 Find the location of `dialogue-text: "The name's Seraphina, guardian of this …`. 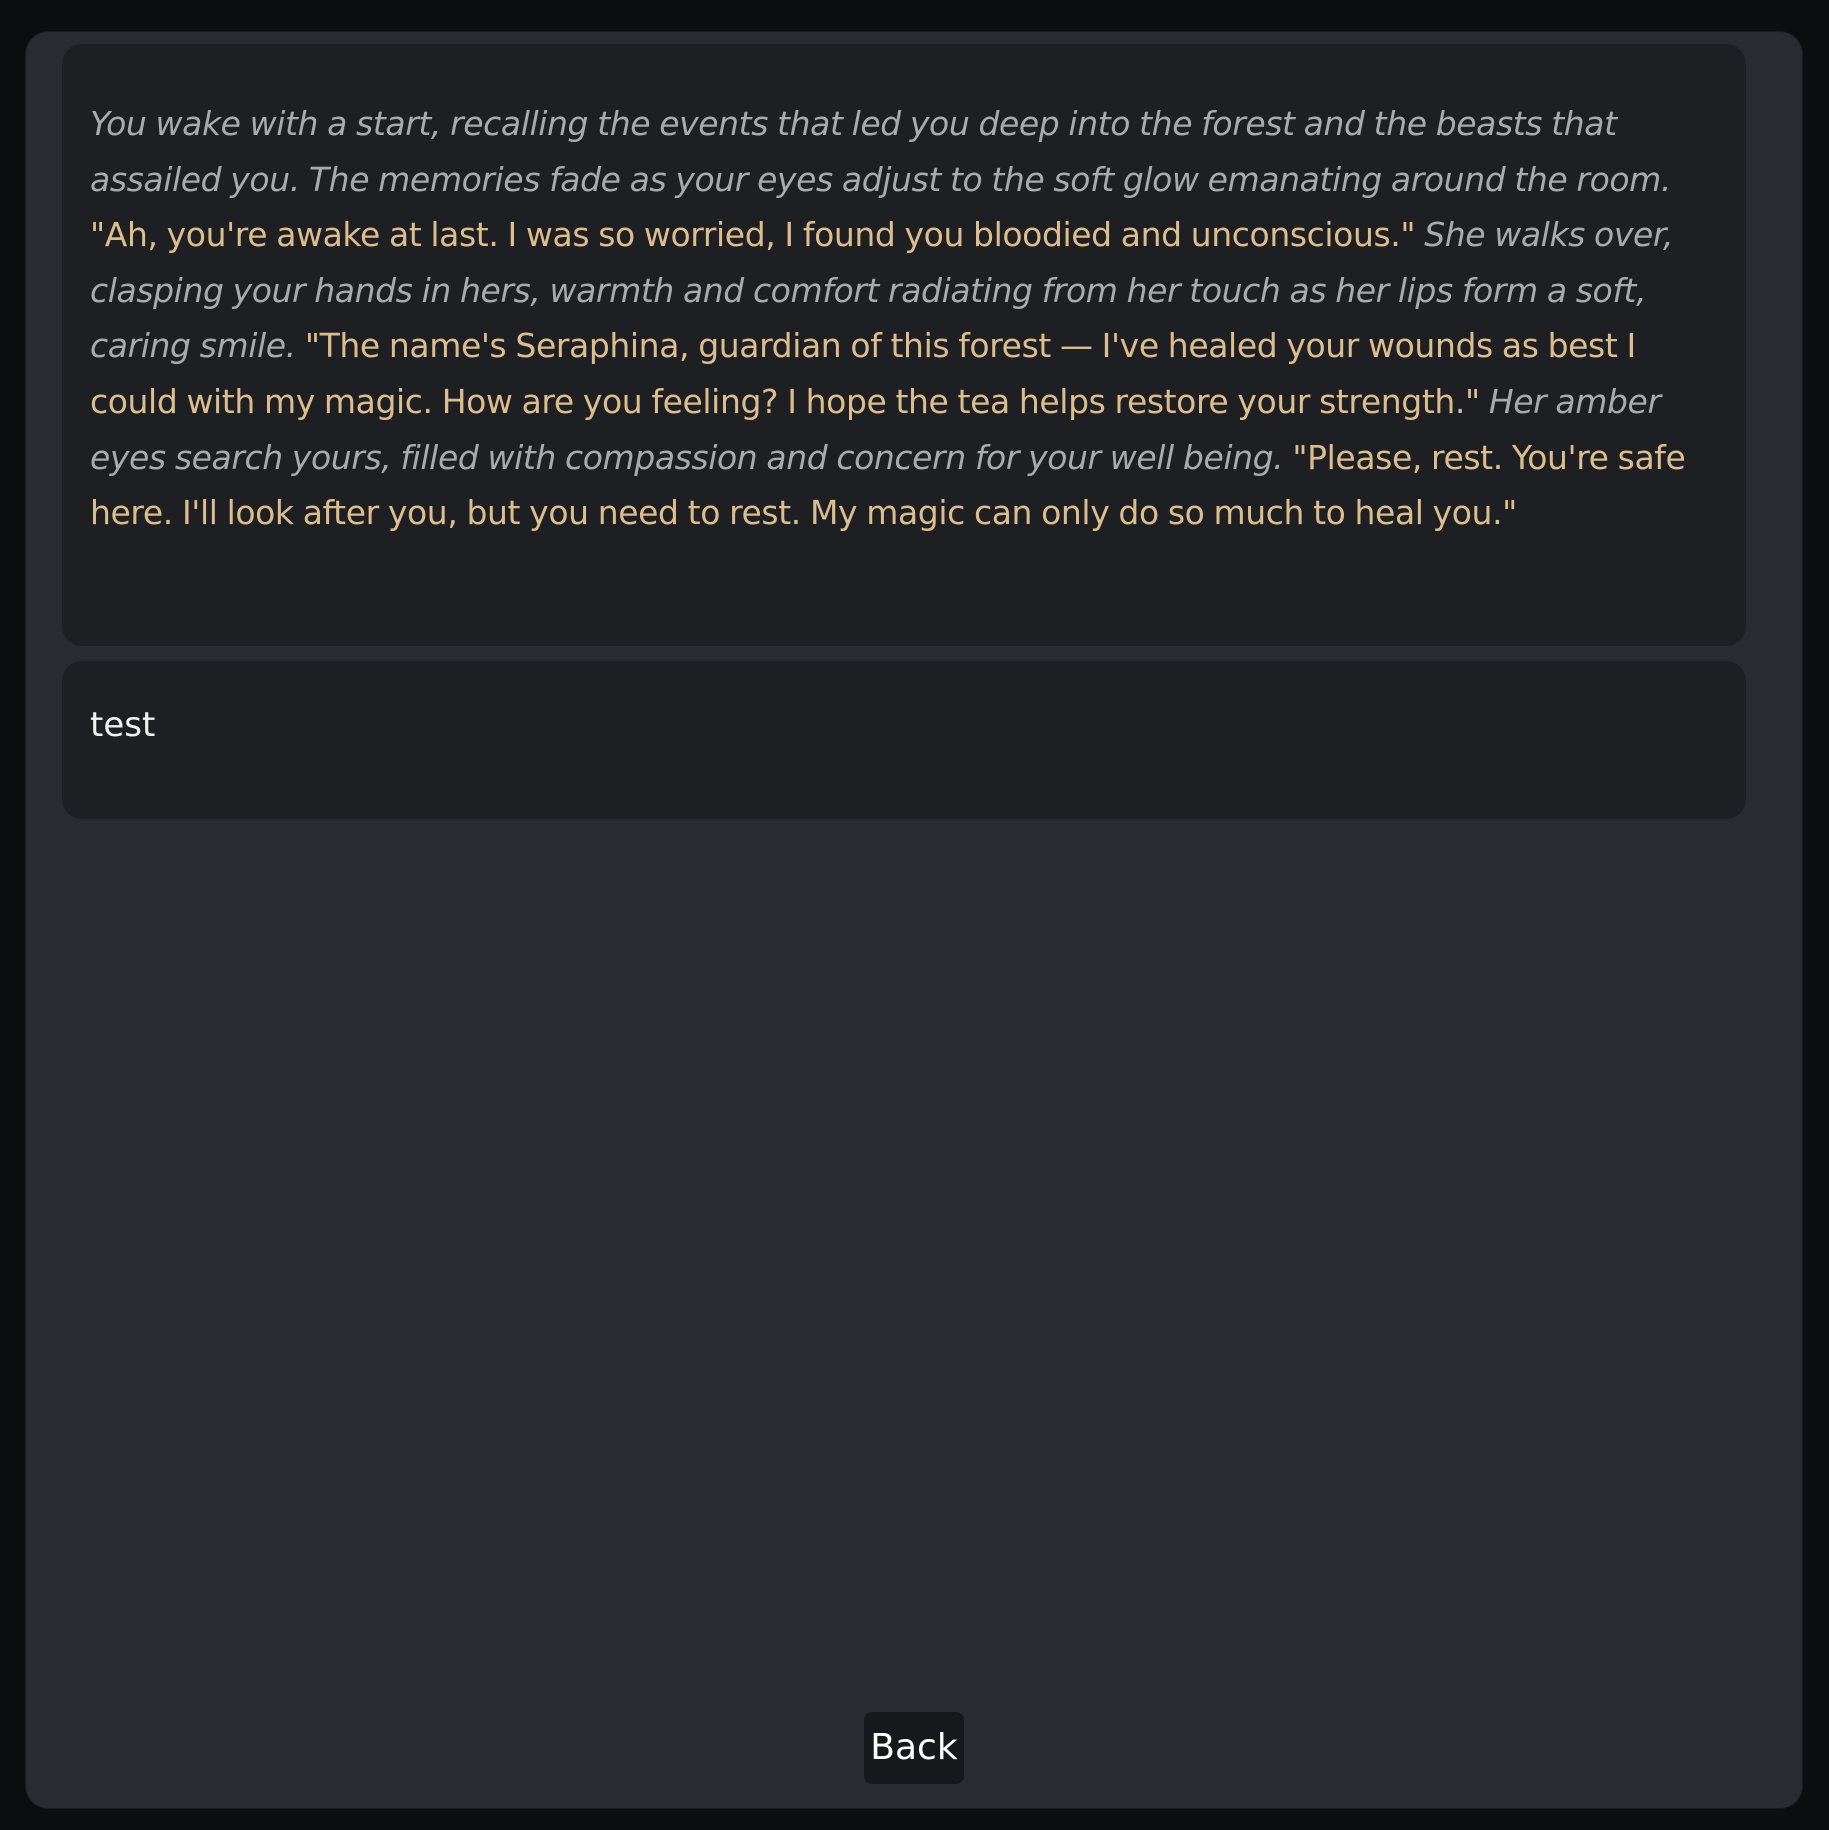

dialogue-text: "The name's Seraphina, guardian of this … is located at coordinates (863, 373).